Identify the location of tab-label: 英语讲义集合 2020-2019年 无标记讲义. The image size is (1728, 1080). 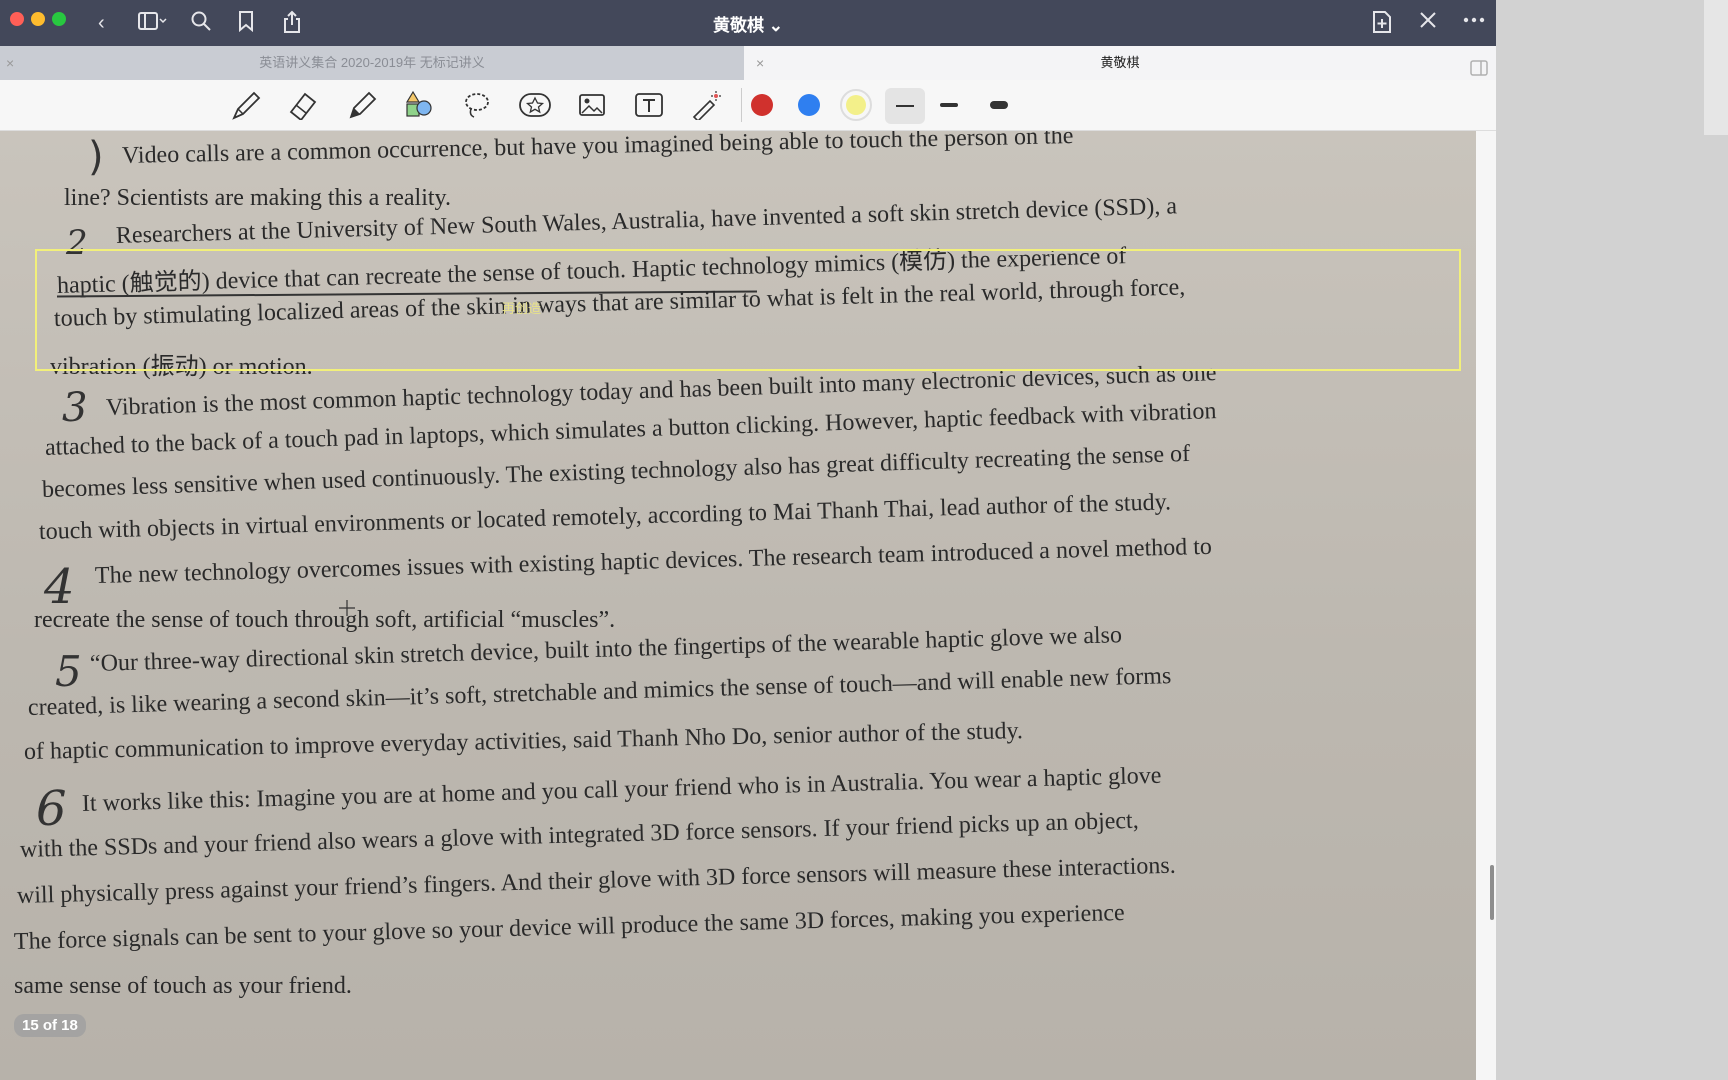
(372, 62).